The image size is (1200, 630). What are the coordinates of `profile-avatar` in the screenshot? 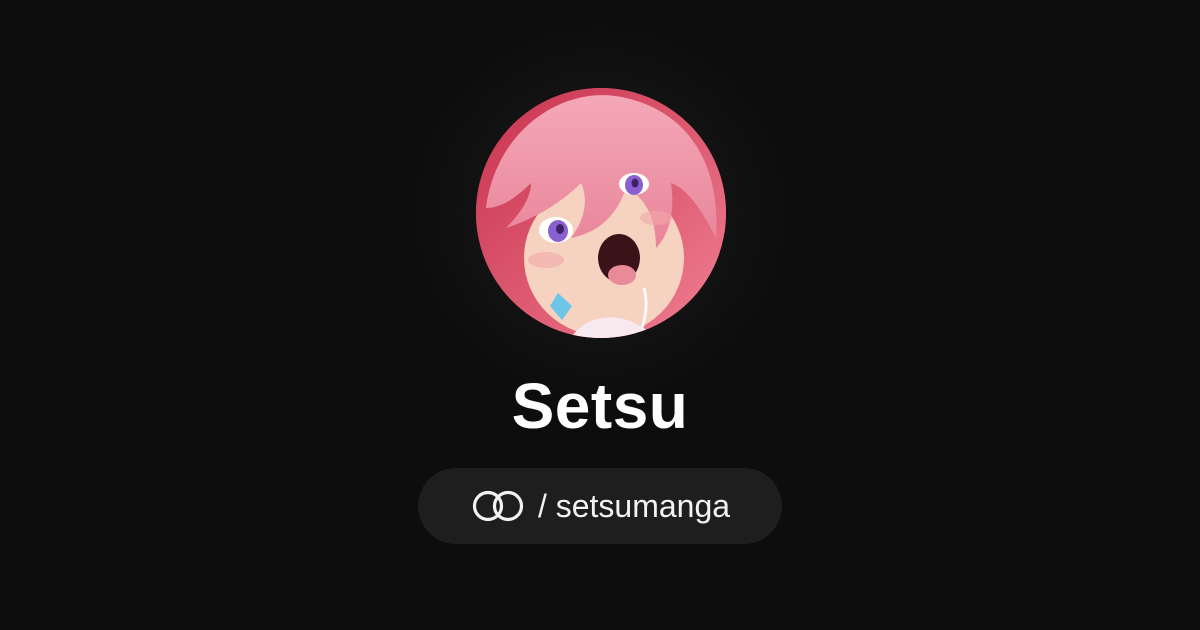 It's located at (601, 213).